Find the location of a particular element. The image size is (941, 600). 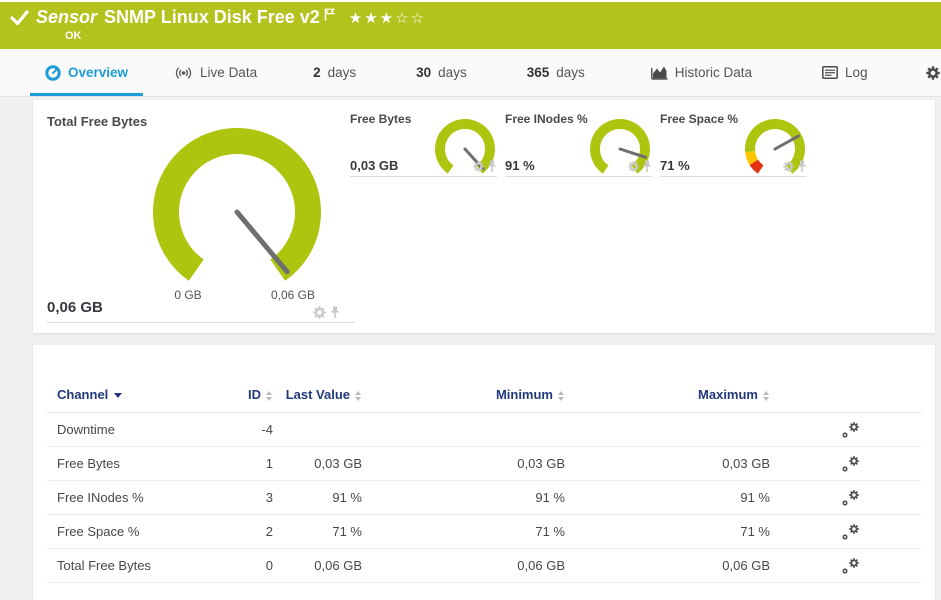

gear-icon is located at coordinates (932, 72).